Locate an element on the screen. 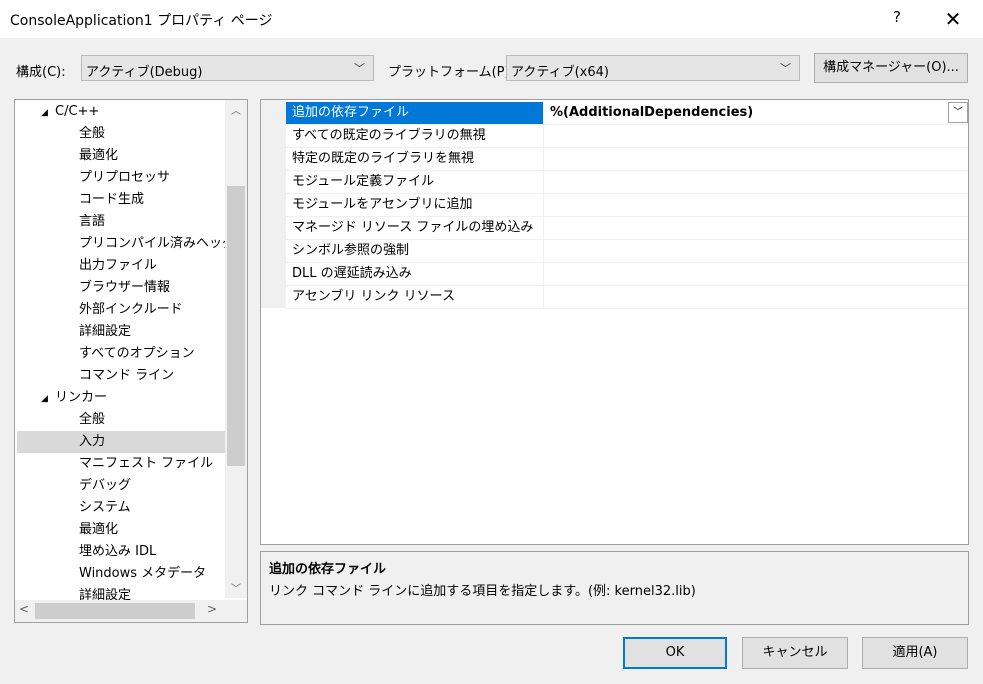 Image resolution: width=983 pixels, height=684 pixels. property-row: アセンブリ リンク リソース is located at coordinates (627, 297).